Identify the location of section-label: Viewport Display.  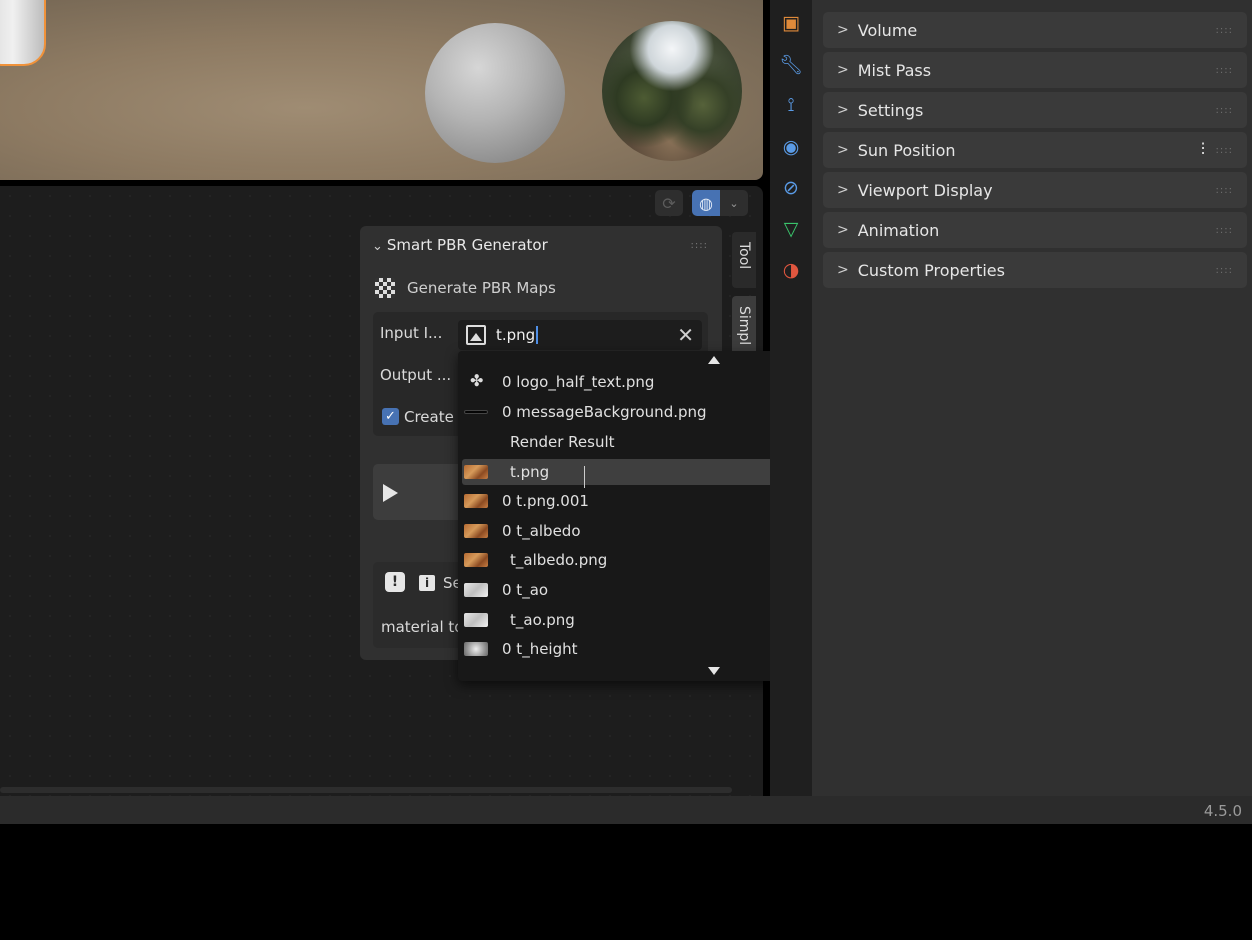
(925, 190).